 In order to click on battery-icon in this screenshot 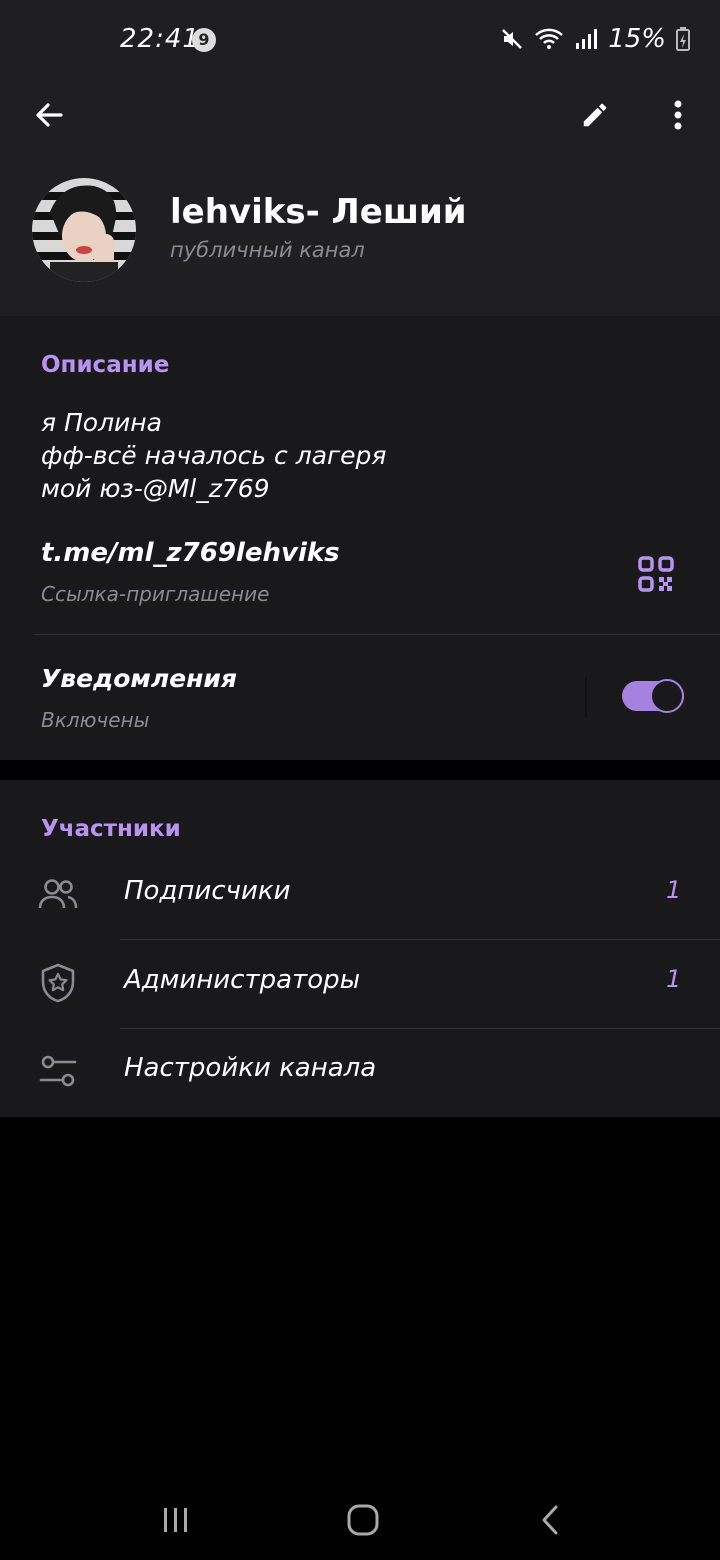, I will do `click(683, 39)`.